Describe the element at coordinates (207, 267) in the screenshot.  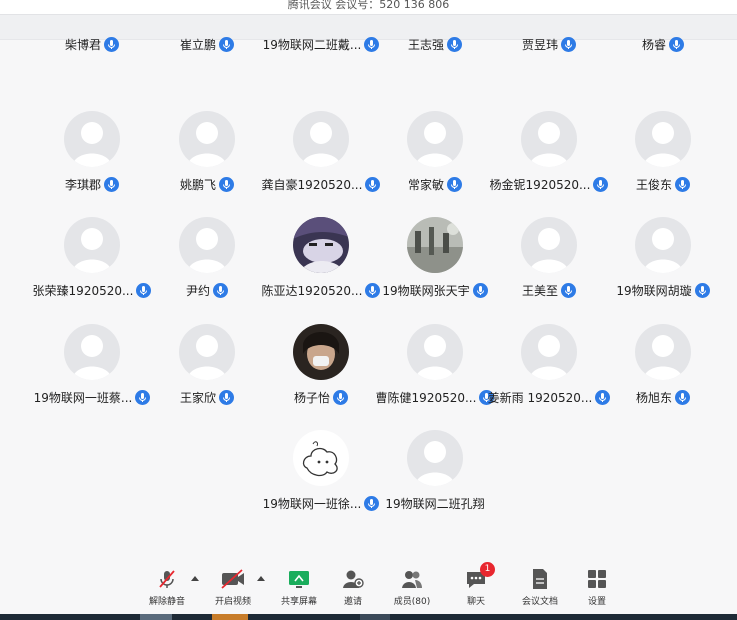
I see `participant-tile: 尹约` at that location.